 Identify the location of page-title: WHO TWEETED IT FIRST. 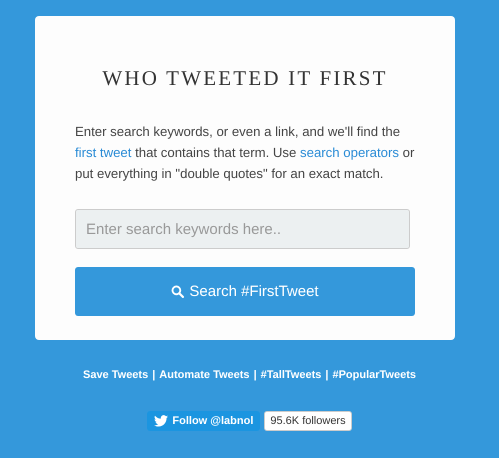
(245, 78).